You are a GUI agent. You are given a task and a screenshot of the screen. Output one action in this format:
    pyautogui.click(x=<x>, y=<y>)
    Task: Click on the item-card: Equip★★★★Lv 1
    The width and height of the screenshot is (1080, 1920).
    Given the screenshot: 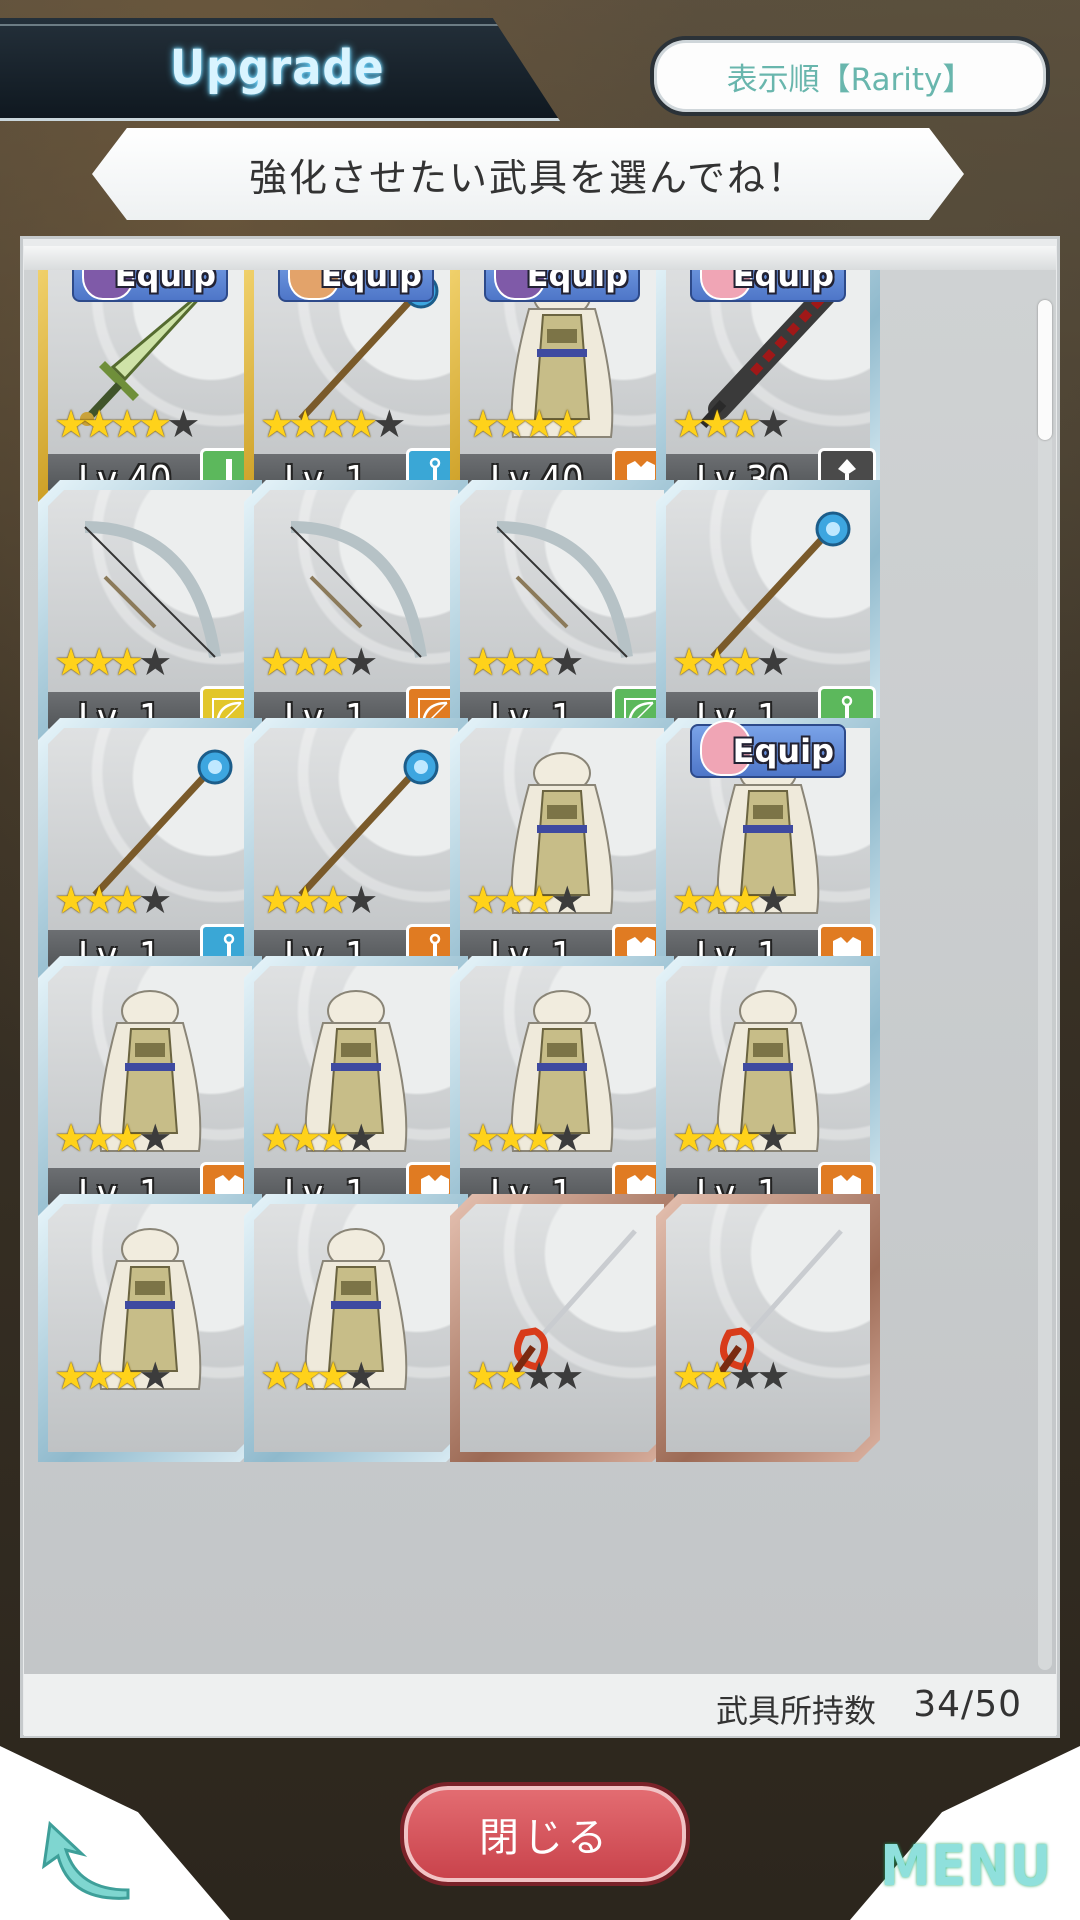 What is the action you would take?
    pyautogui.click(x=768, y=852)
    